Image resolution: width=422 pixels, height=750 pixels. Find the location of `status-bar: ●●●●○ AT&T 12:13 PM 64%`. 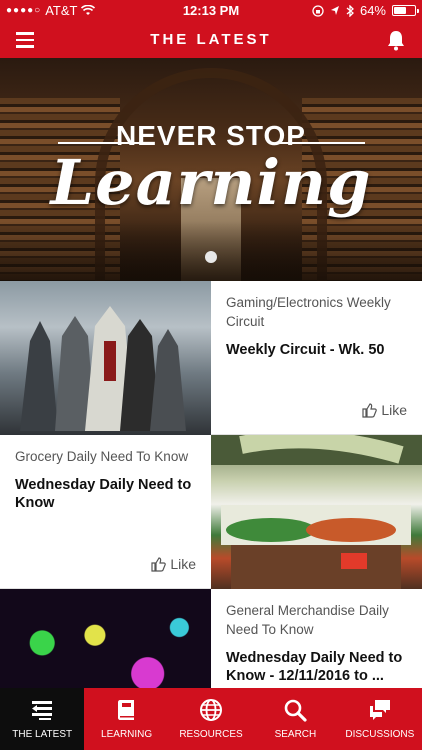

status-bar: ●●●●○ AT&T 12:13 PM 64% is located at coordinates (211, 11).